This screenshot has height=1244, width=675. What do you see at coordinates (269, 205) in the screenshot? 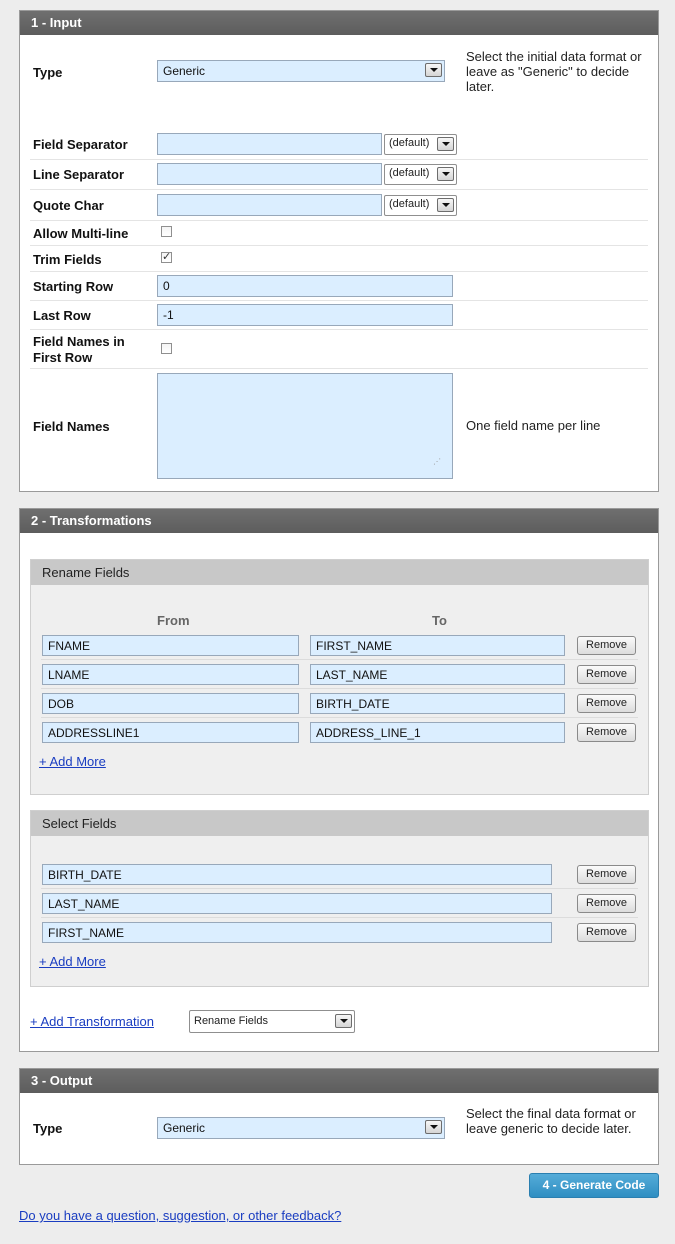
I see `quote-char-input` at bounding box center [269, 205].